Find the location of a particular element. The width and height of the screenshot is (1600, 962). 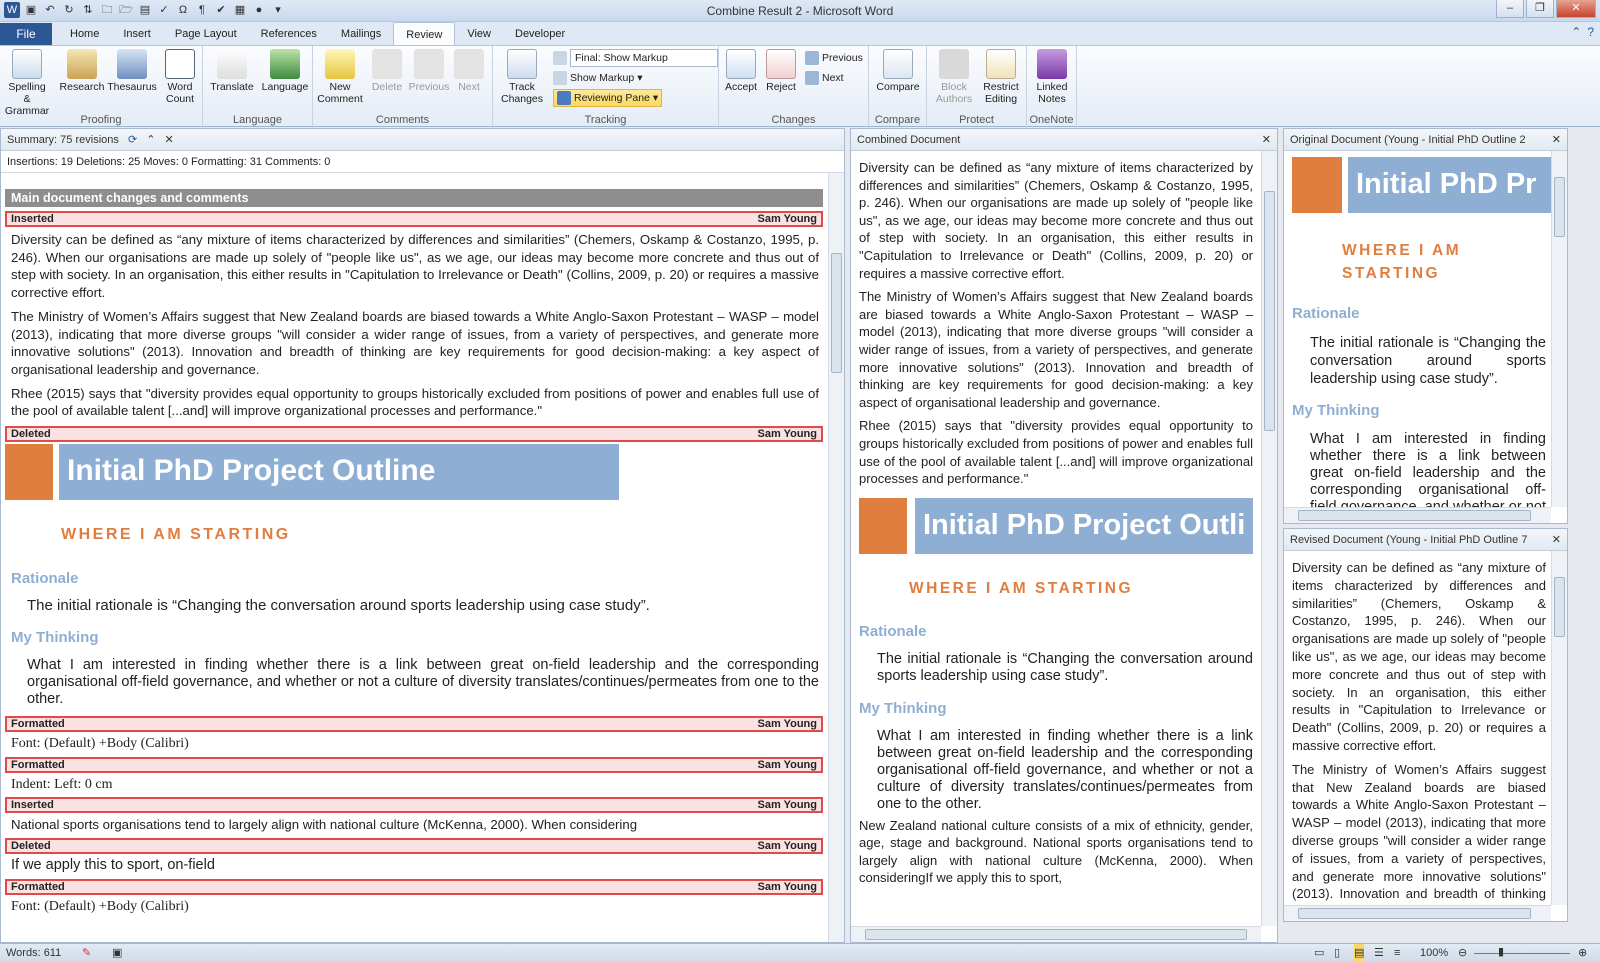

outline-icon: ☰ is located at coordinates (1379, 953).